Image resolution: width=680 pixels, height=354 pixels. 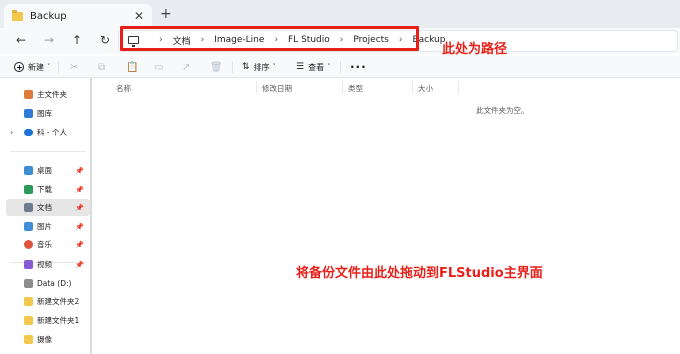 What do you see at coordinates (277, 88) in the screenshot?
I see `column-header-modified: 修改日期` at bounding box center [277, 88].